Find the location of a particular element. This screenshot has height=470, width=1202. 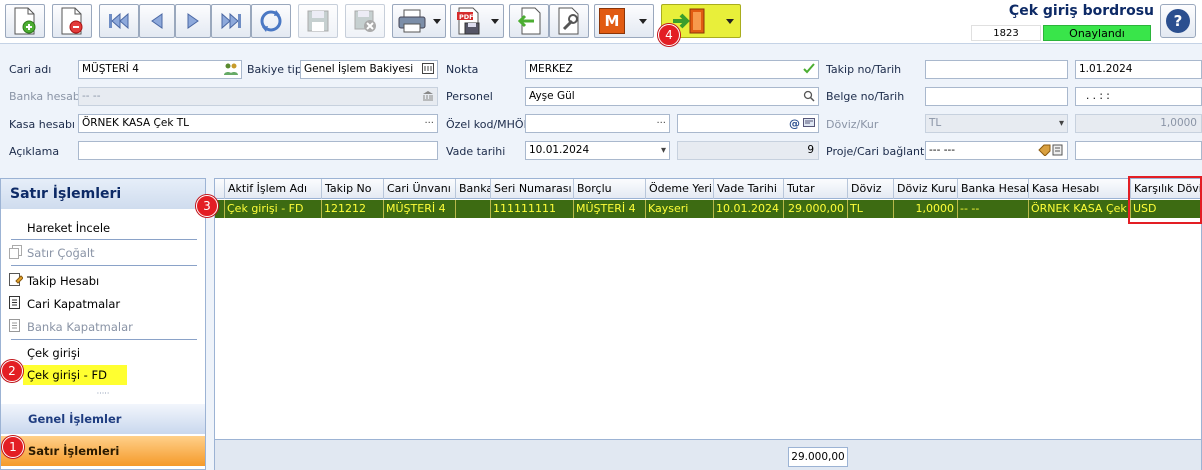

first-icon is located at coordinates (119, 21).